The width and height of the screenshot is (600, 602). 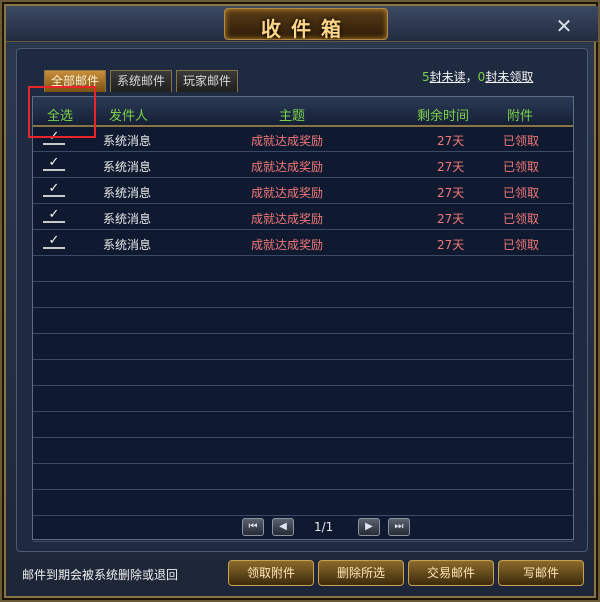 I want to click on list-header: 全选 发件人 主题 剩余时间 附件, so click(x=303, y=112).